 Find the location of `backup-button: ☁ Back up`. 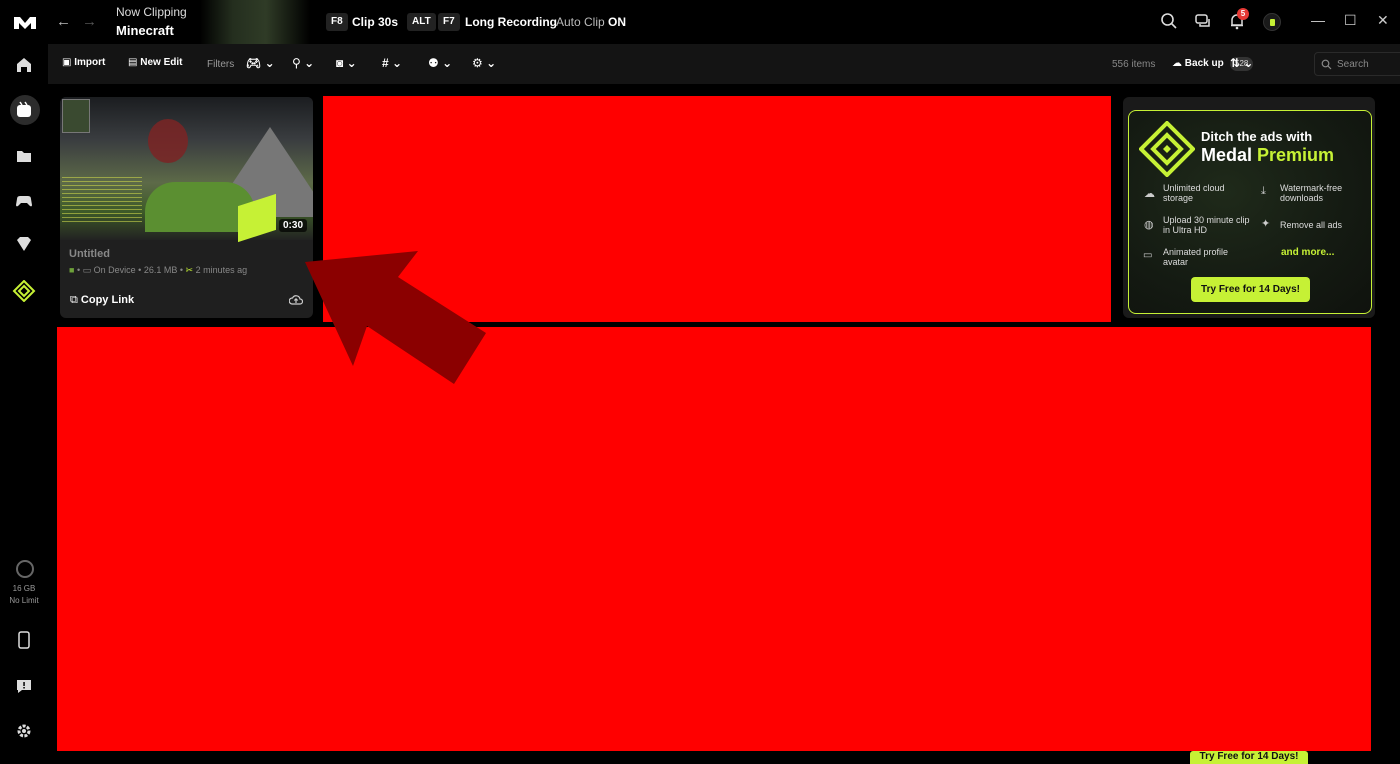

backup-button: ☁ Back up is located at coordinates (1198, 63).